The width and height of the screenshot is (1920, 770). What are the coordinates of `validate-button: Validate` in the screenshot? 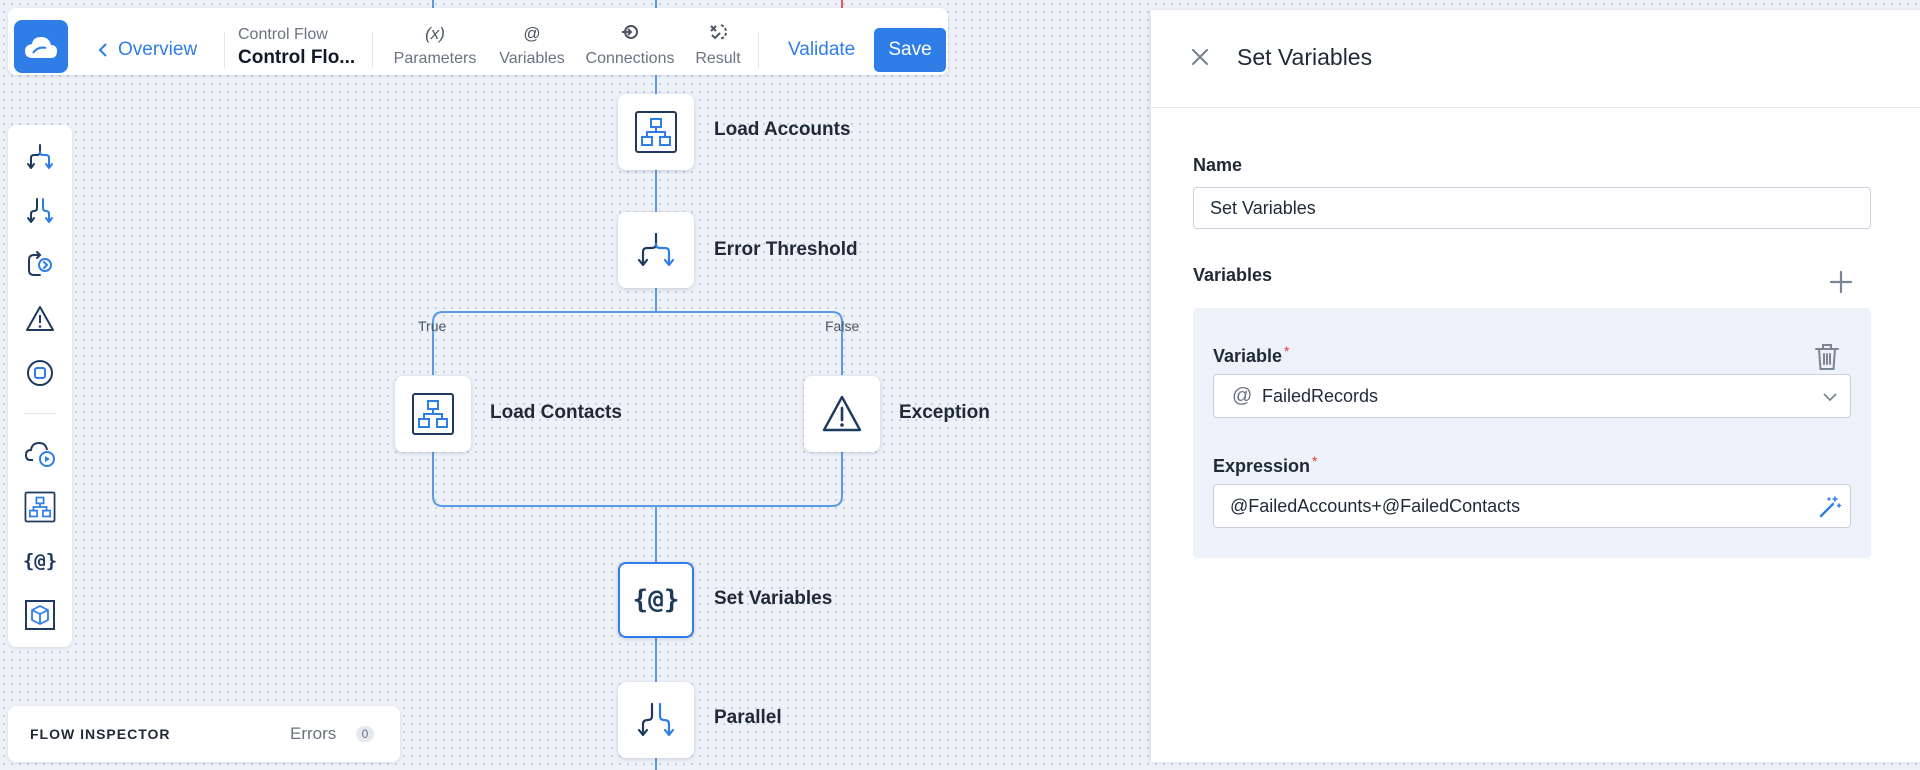 It's located at (821, 50).